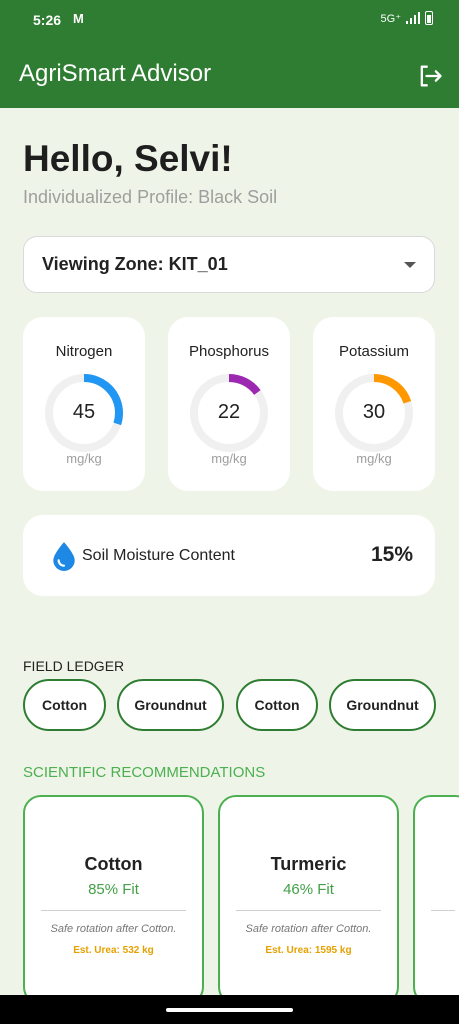  I want to click on dropdown-caret-icon, so click(410, 264).